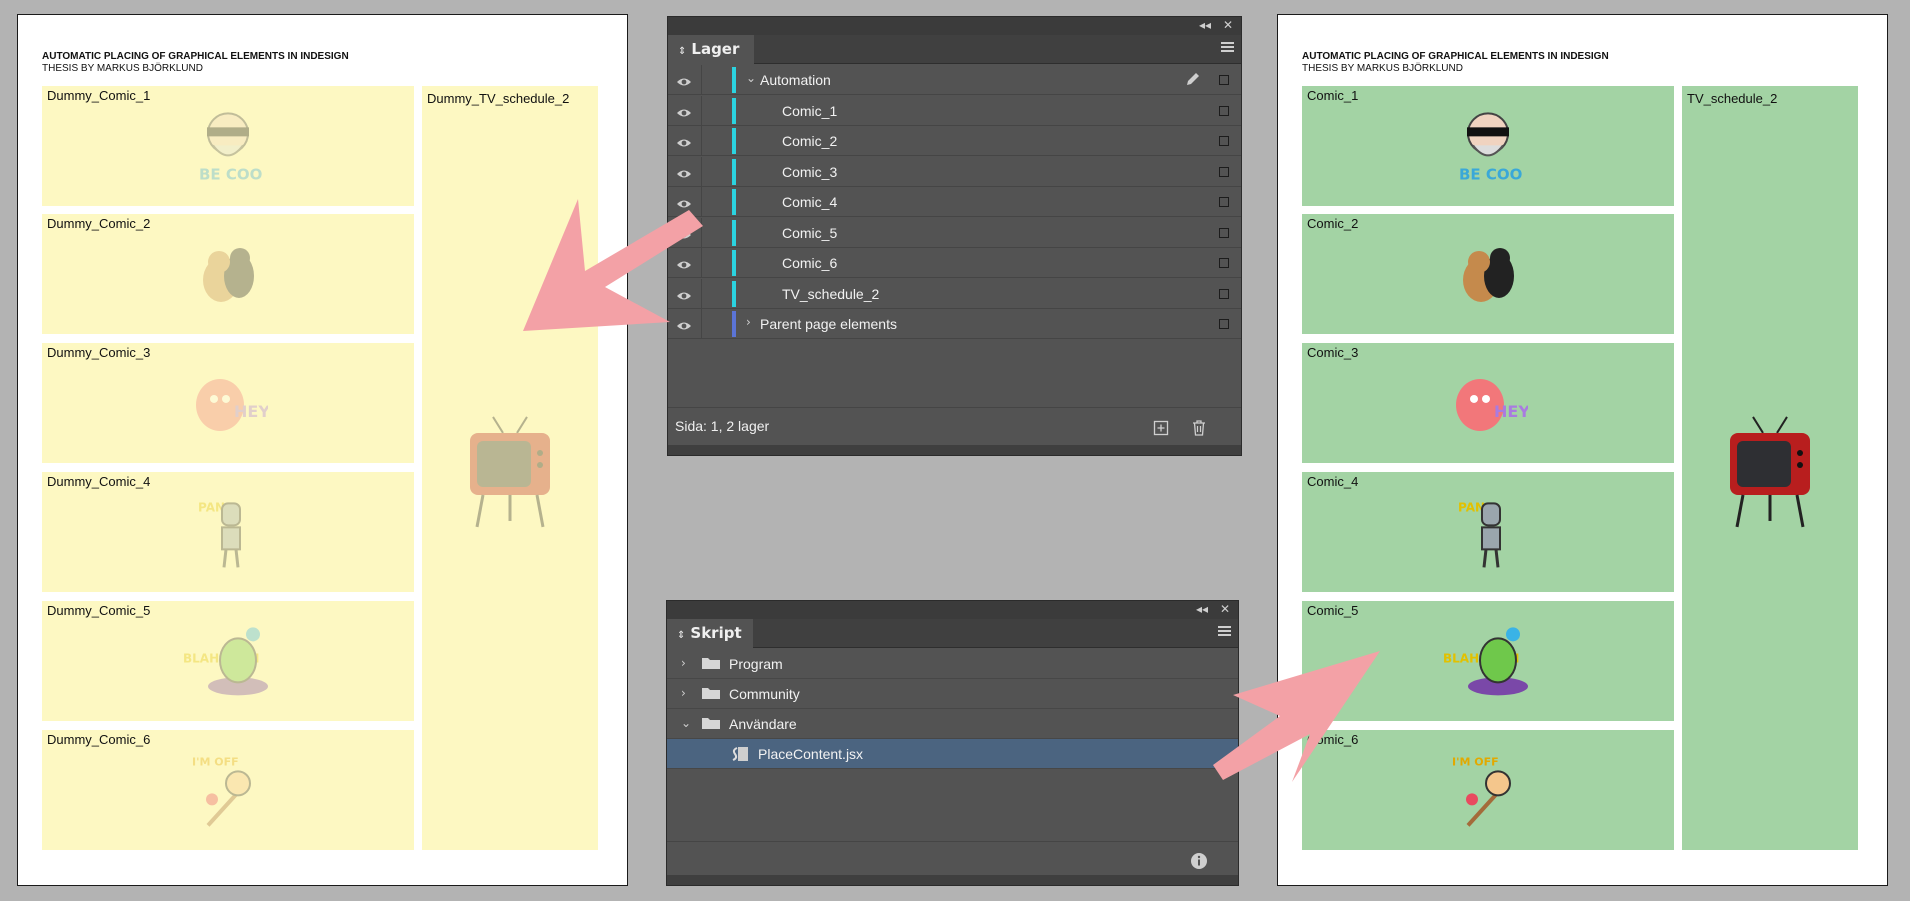  Describe the element at coordinates (99, 352) in the screenshot. I see `frame-label: Dummy_Comic_3` at that location.